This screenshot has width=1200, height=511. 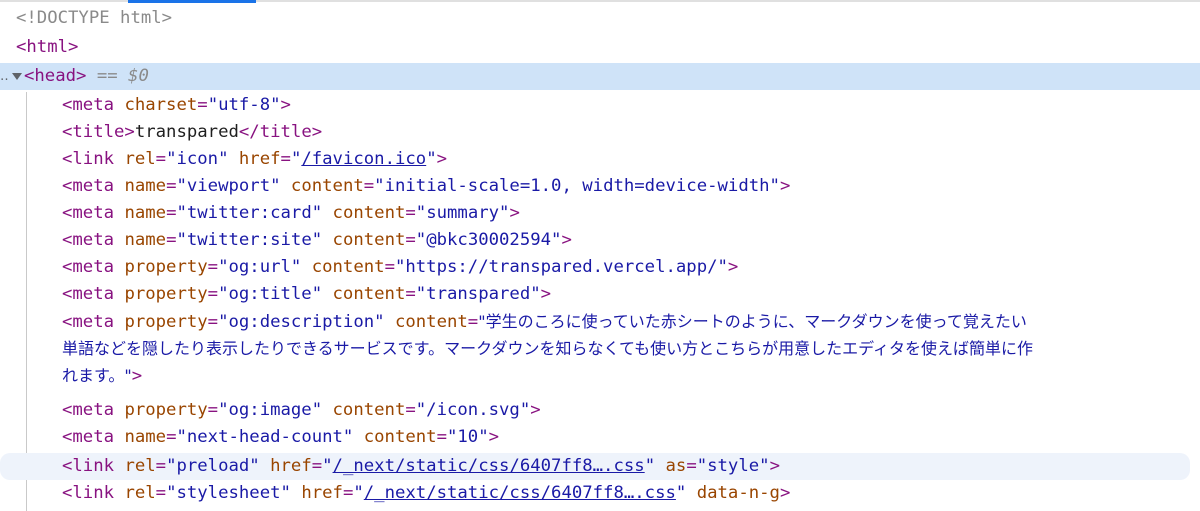 What do you see at coordinates (94, 18) in the screenshot?
I see `doctype-text: <!DOCTYPE html>` at bounding box center [94, 18].